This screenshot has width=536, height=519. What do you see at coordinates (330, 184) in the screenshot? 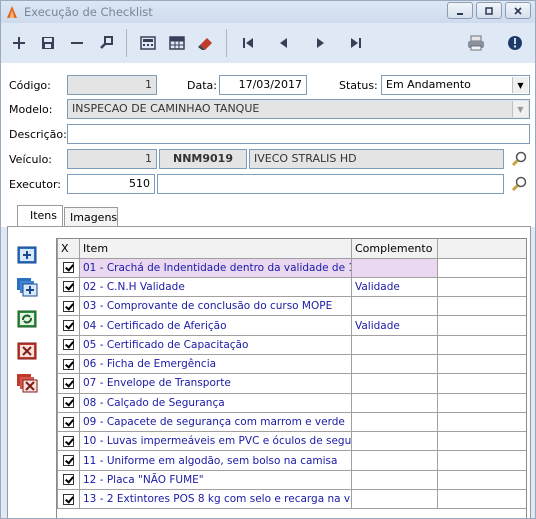
I see `executor-name-field` at bounding box center [330, 184].